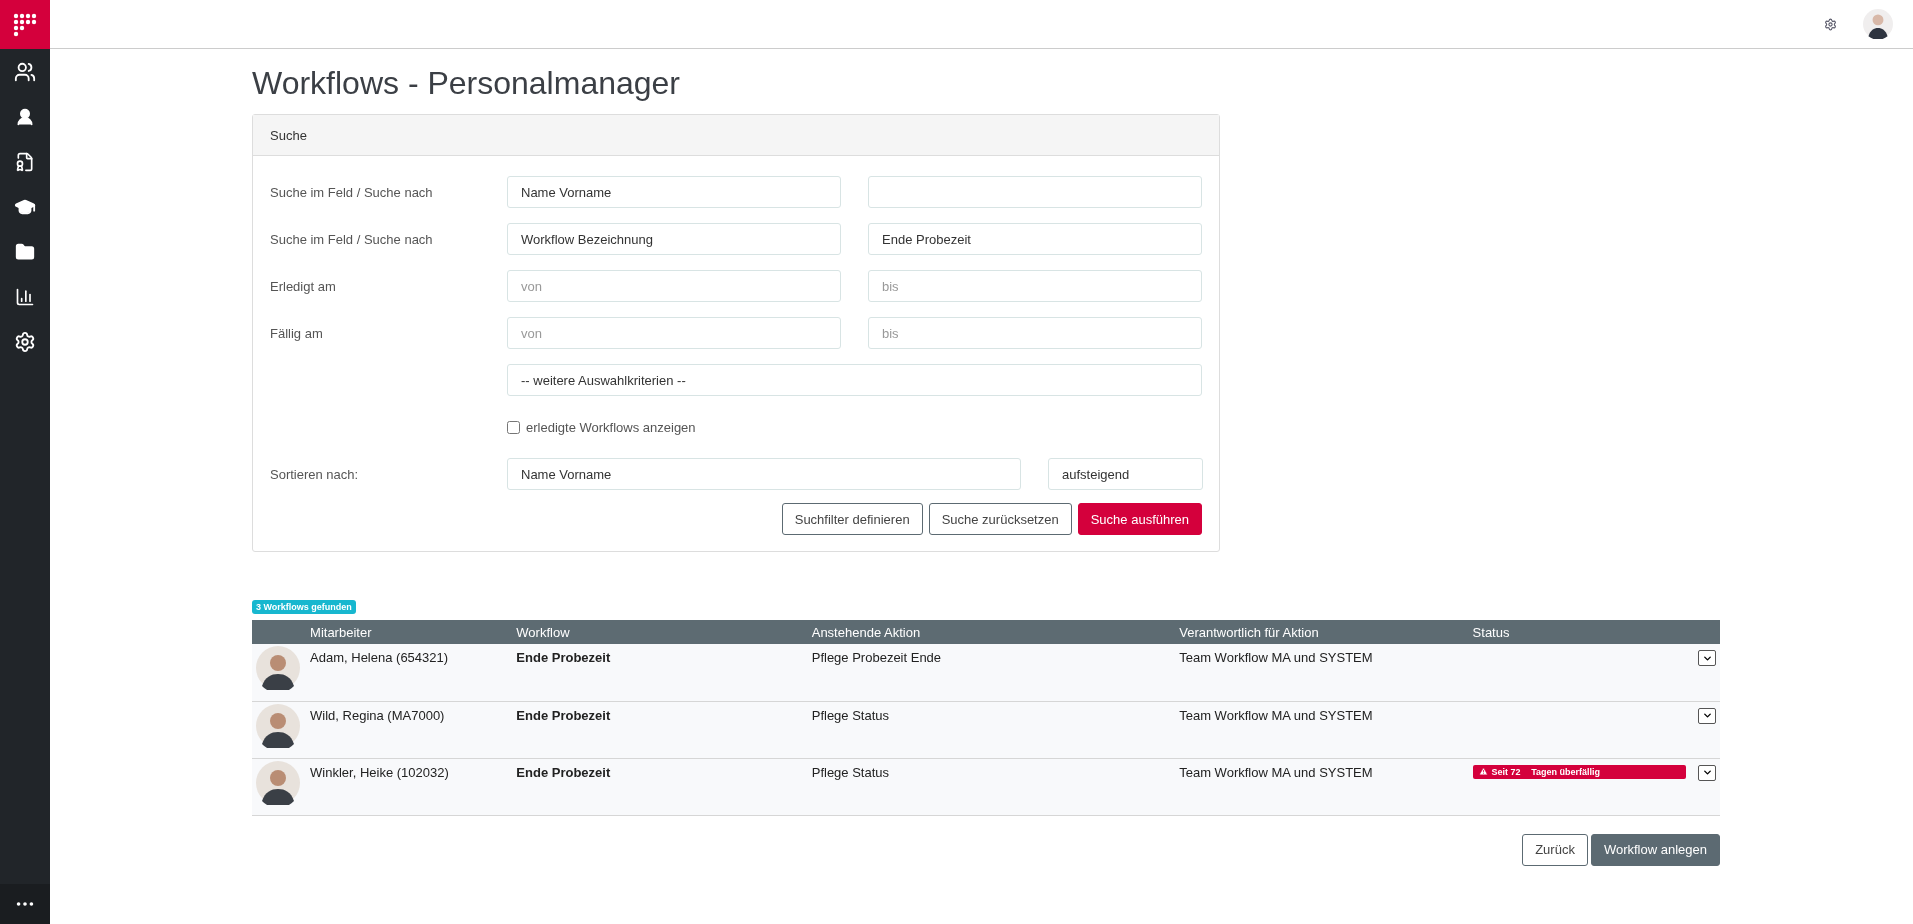 The width and height of the screenshot is (1913, 924). Describe the element at coordinates (1125, 474) in the screenshot. I see `input-field: aufsteigend` at that location.